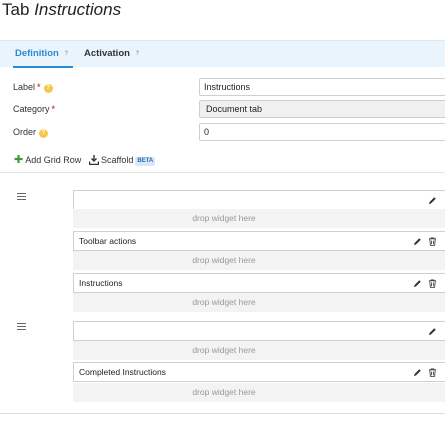 The height and width of the screenshot is (421, 445). I want to click on tab-definition-label: Definition, so click(37, 53).